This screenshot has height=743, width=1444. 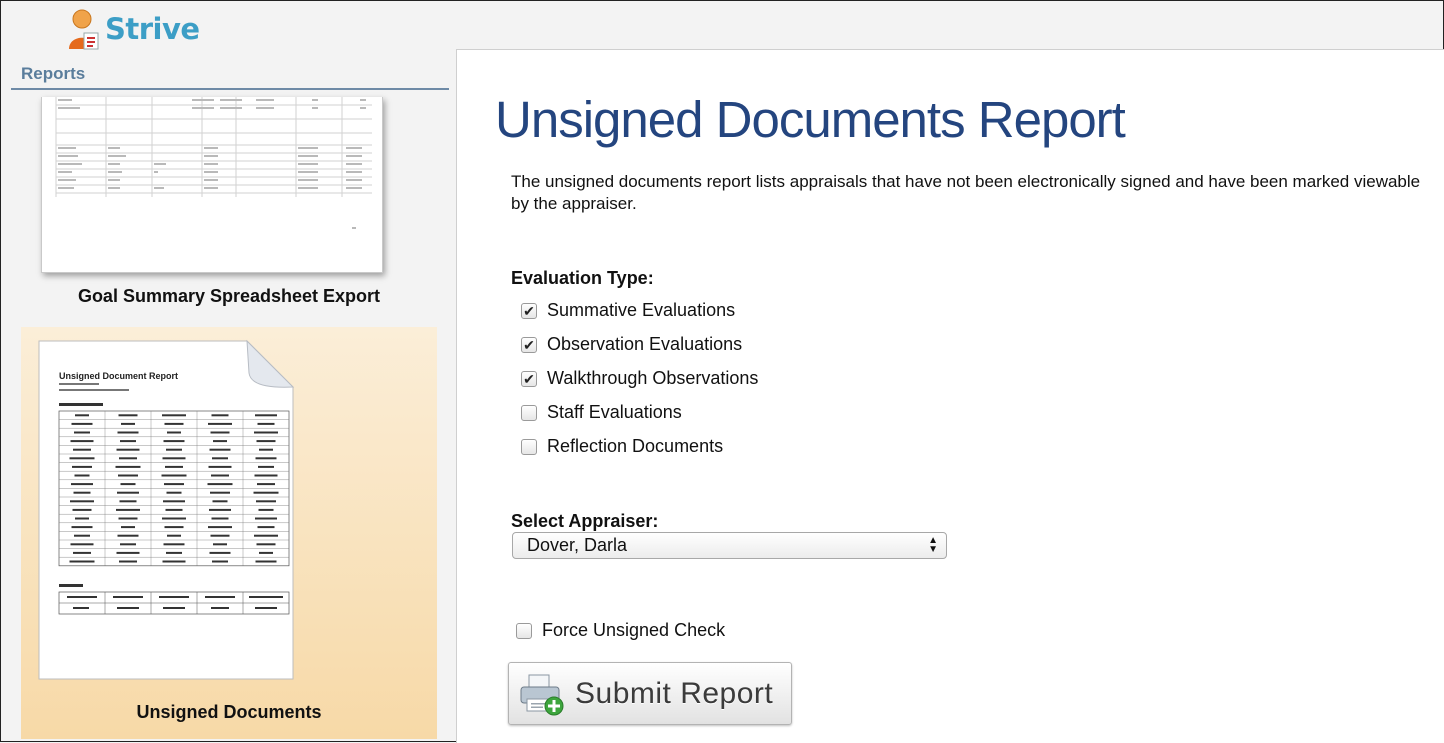 I want to click on checkbox-label: Observation Evaluations, so click(x=645, y=344).